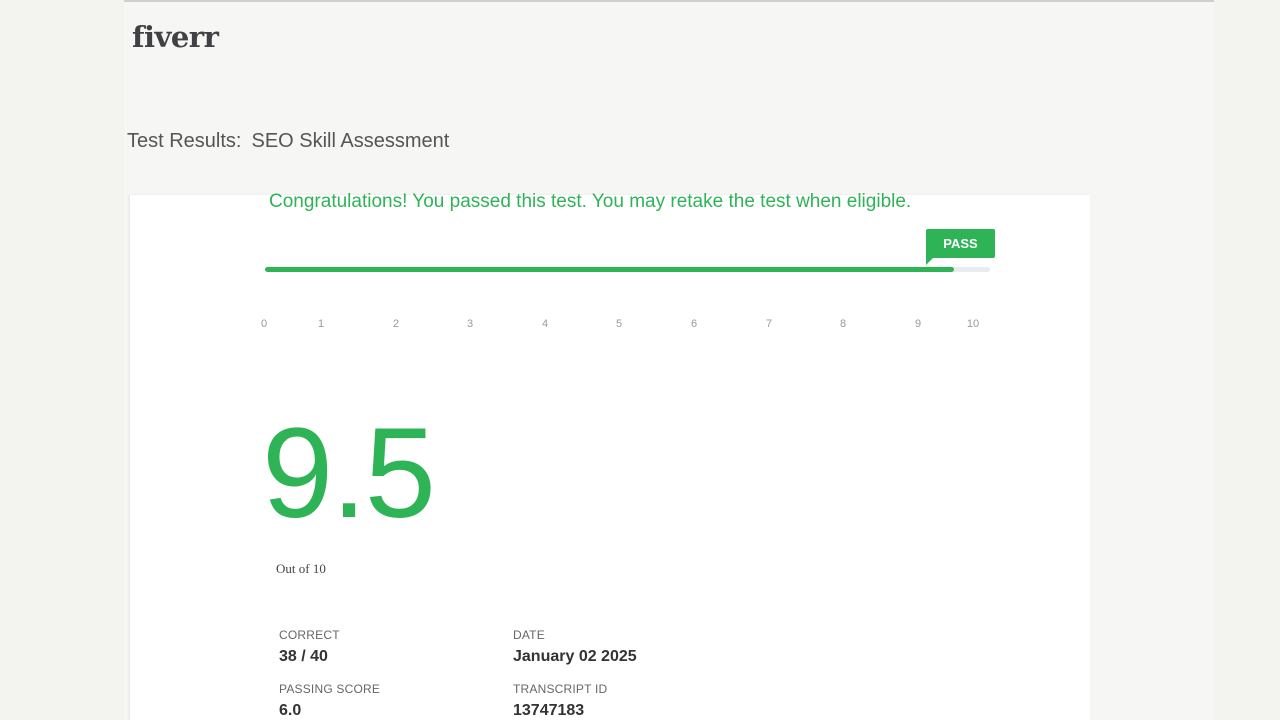 This screenshot has height=720, width=1280. Describe the element at coordinates (929, 261) in the screenshot. I see `pass-badge-pointer` at that location.